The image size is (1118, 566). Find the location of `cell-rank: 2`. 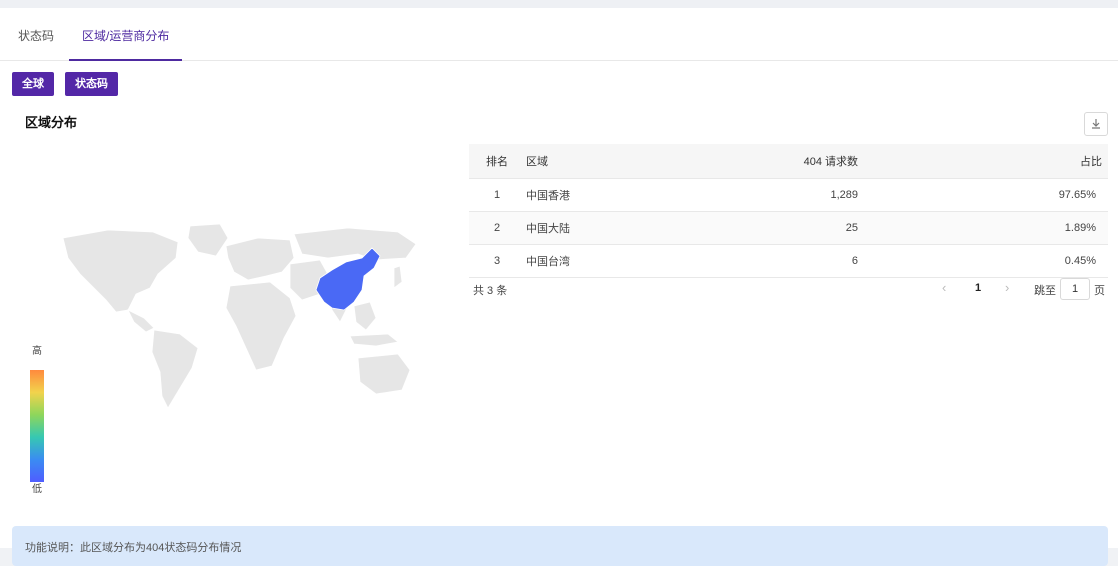

cell-rank: 2 is located at coordinates (497, 228).